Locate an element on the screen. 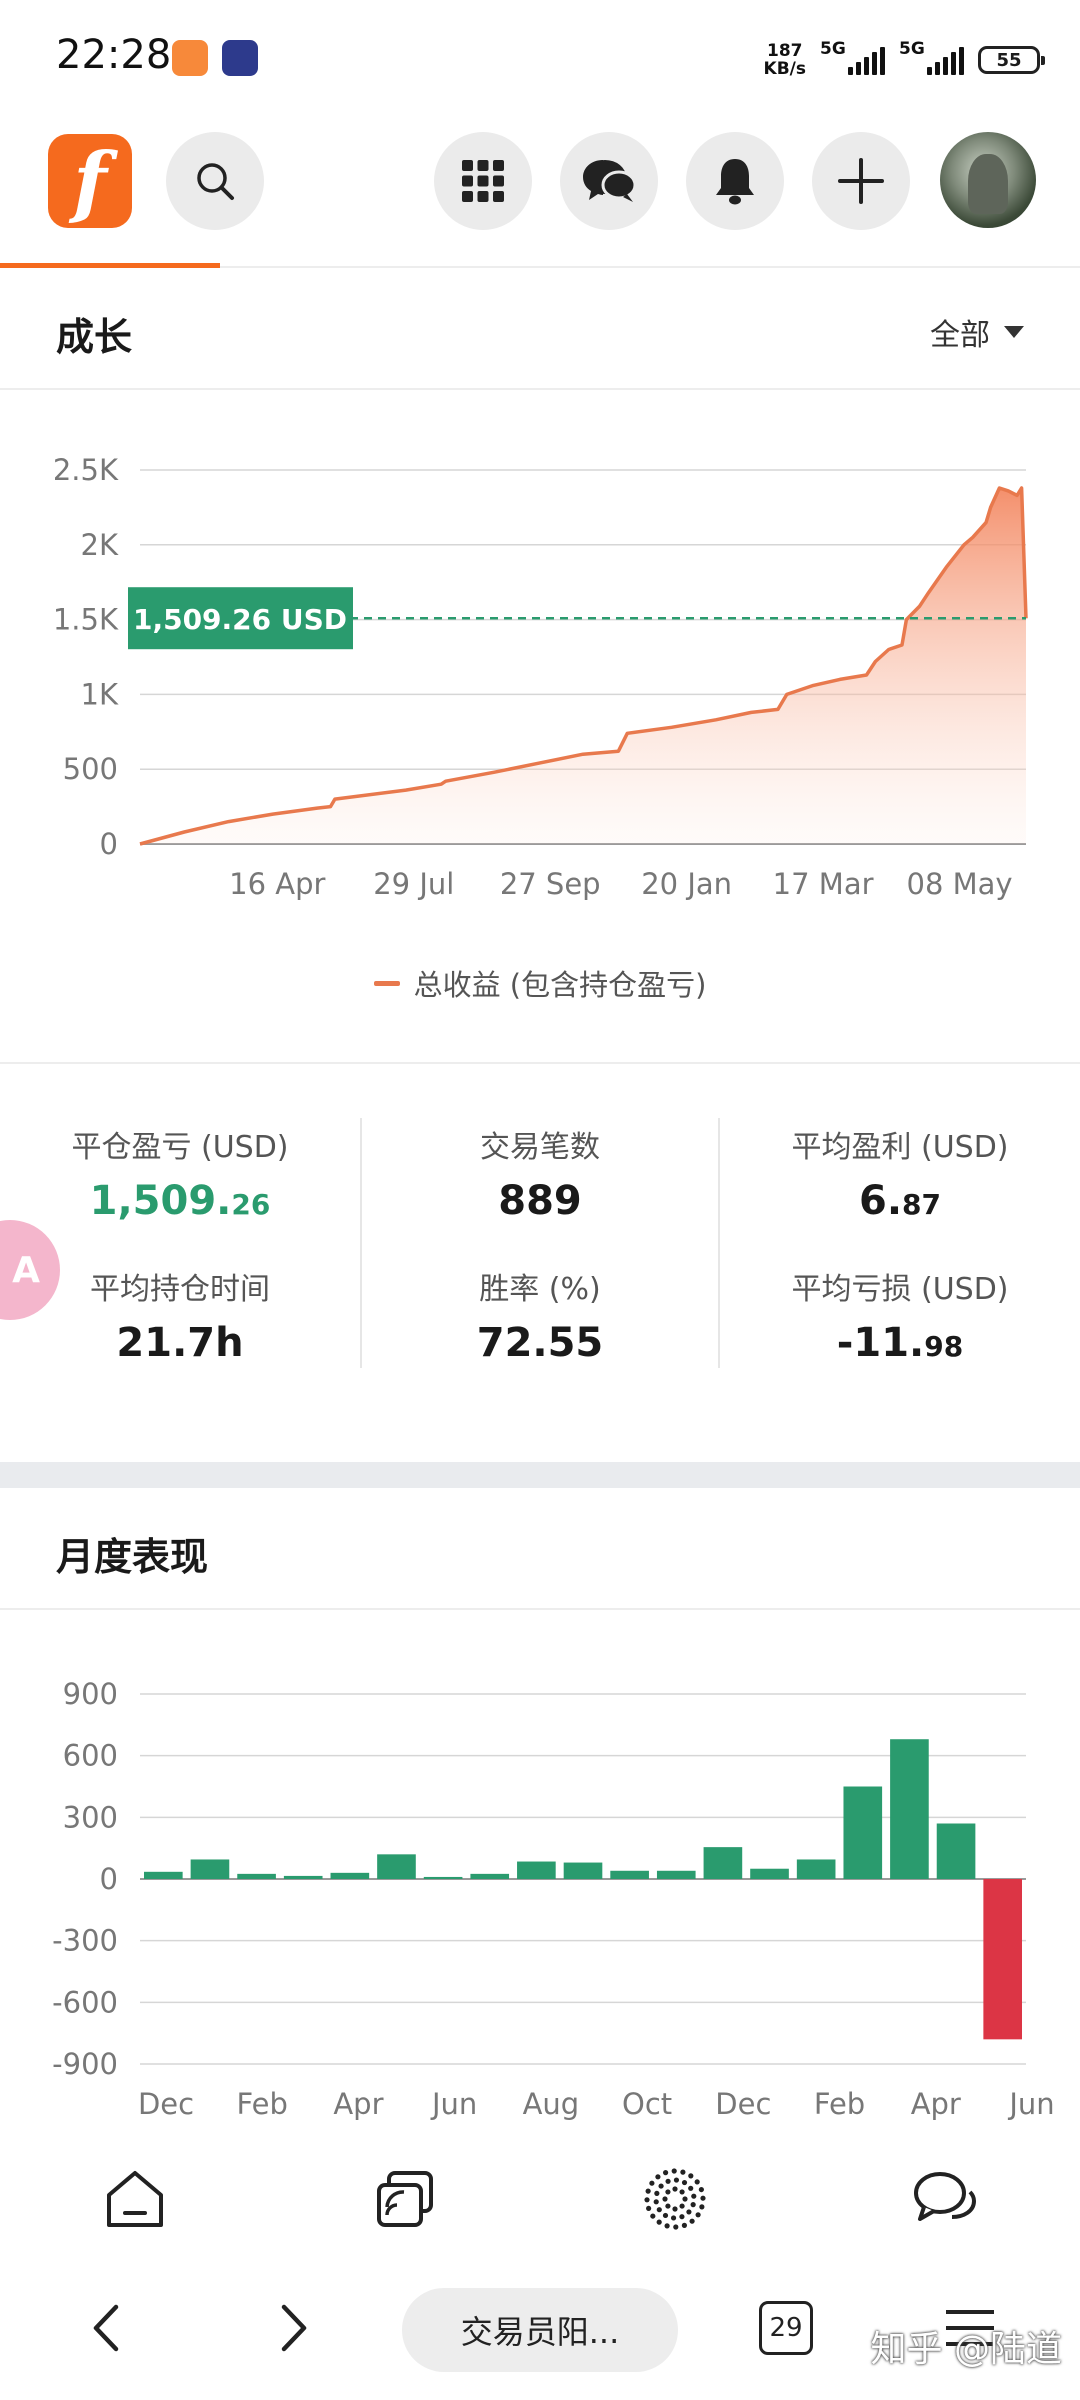 Image resolution: width=1080 pixels, height=2400 pixels. feed-icon is located at coordinates (405, 2199).